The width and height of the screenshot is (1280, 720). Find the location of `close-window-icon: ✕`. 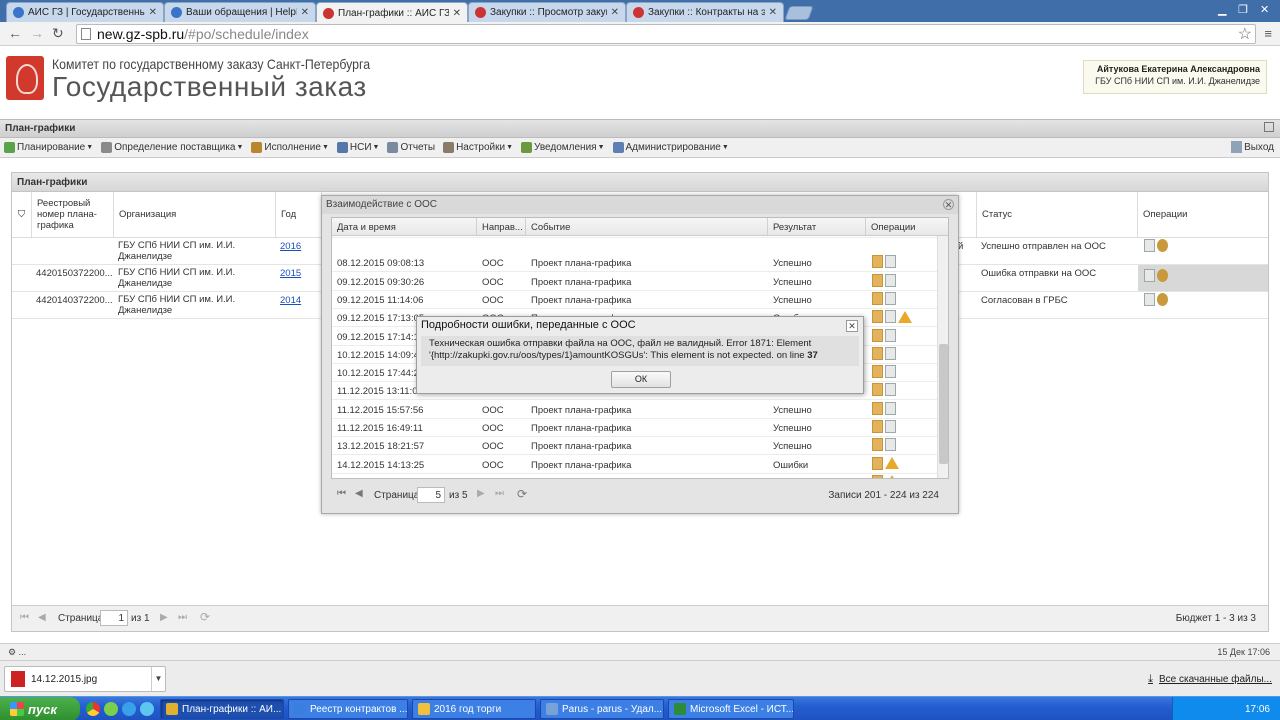

close-window-icon: ✕ is located at coordinates (1264, 9).